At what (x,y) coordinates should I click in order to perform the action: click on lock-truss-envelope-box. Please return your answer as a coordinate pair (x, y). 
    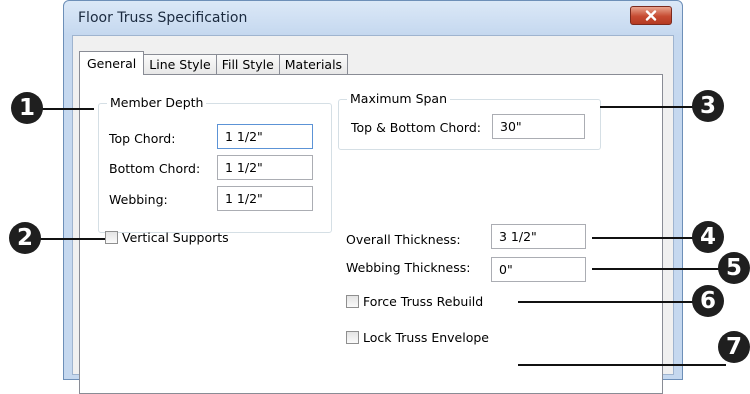
    Looking at the image, I should click on (352, 337).